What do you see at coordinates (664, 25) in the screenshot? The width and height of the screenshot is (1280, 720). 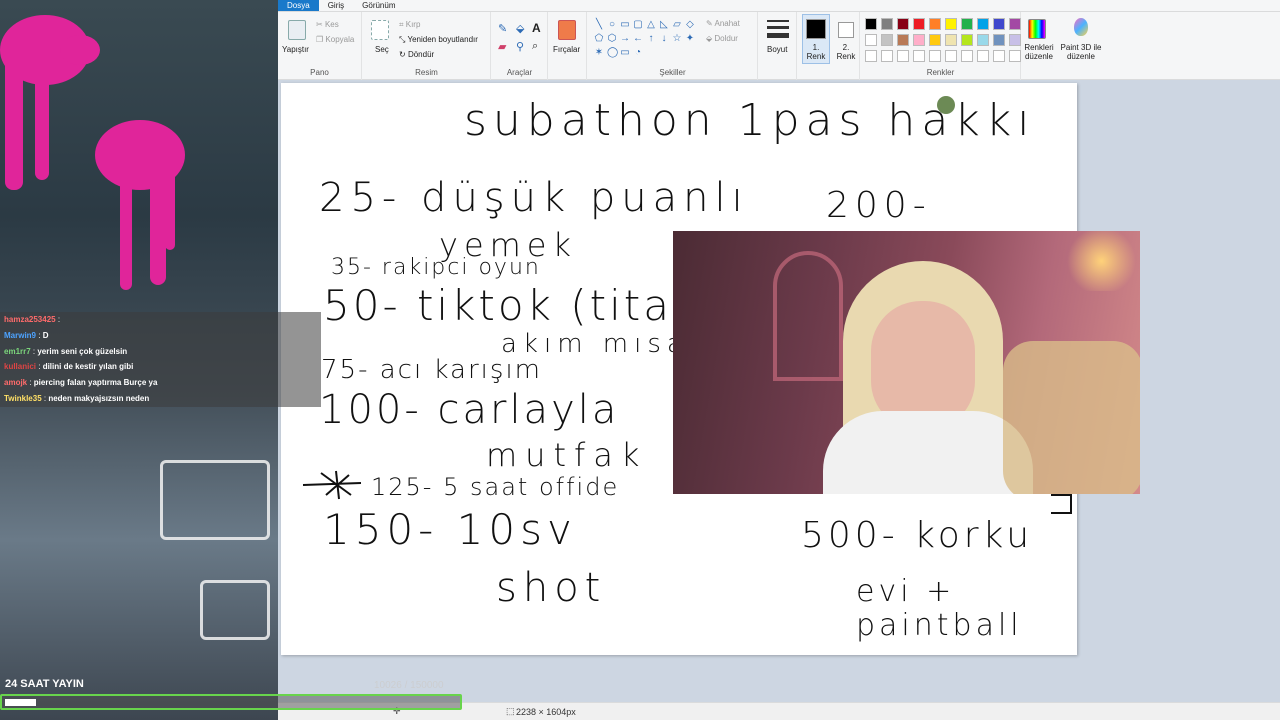 I see `shape-option-icon: ◺` at bounding box center [664, 25].